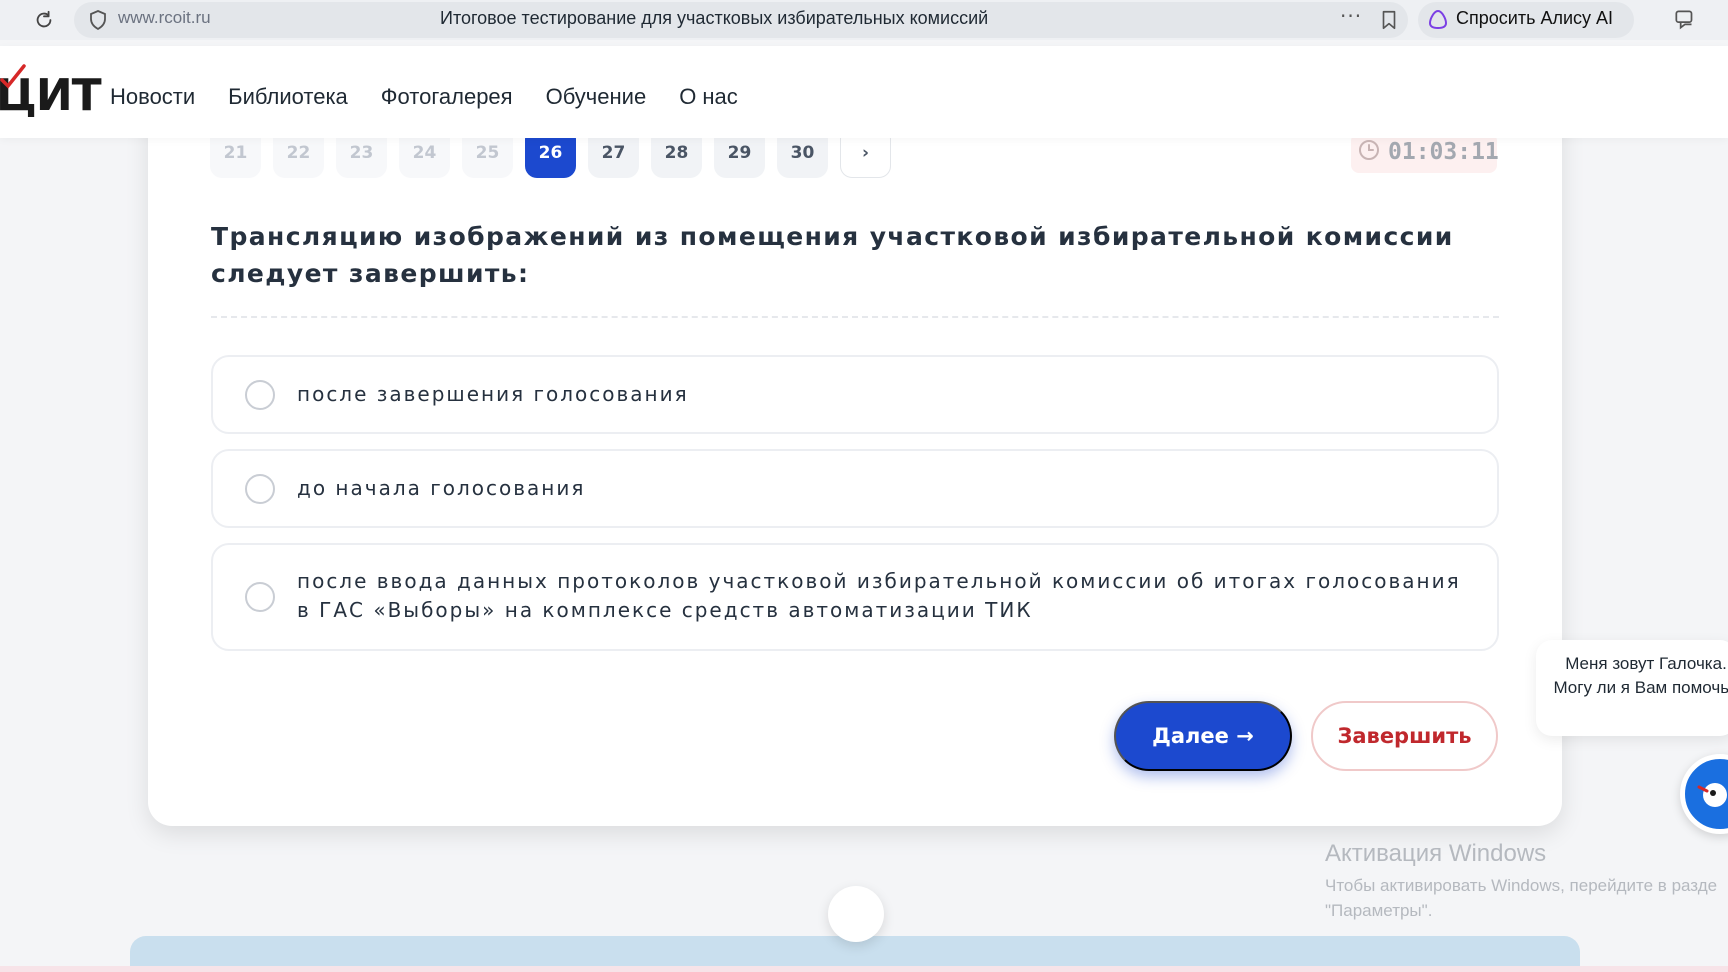 Image resolution: width=1728 pixels, height=972 pixels. What do you see at coordinates (855, 394) in the screenshot?
I see `answer-option: после завершения голосования` at bounding box center [855, 394].